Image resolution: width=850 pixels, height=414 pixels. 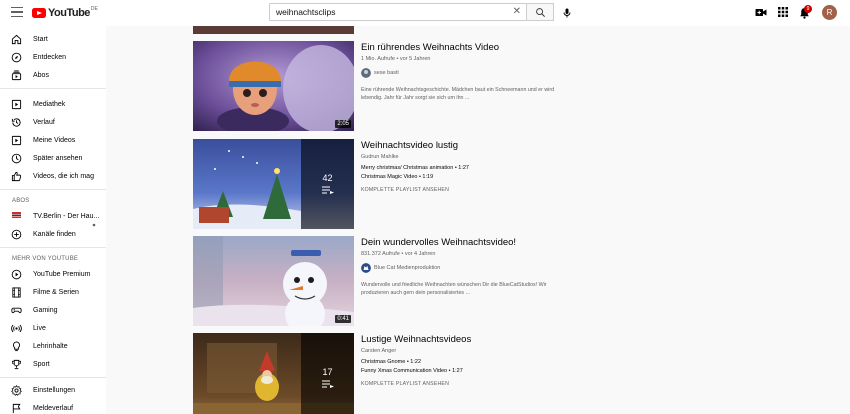 I want to click on sidebar-item-mediathek: Mediathek, so click(x=53, y=104).